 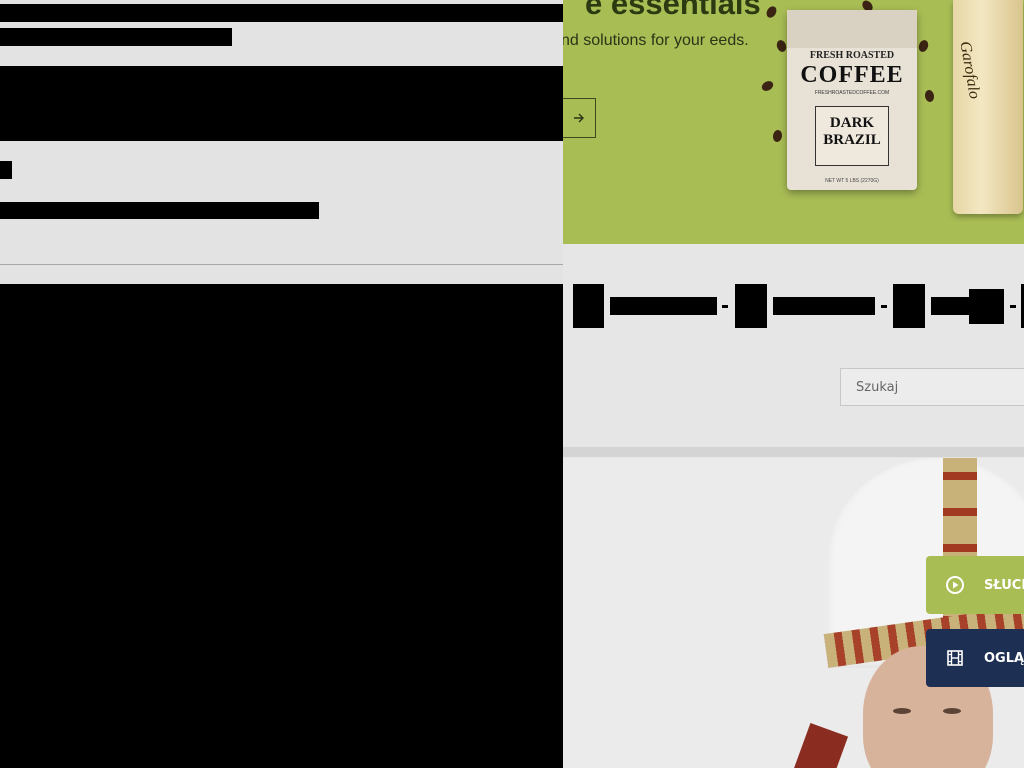 What do you see at coordinates (975, 585) in the screenshot?
I see `listen-button: SŁUCH` at bounding box center [975, 585].